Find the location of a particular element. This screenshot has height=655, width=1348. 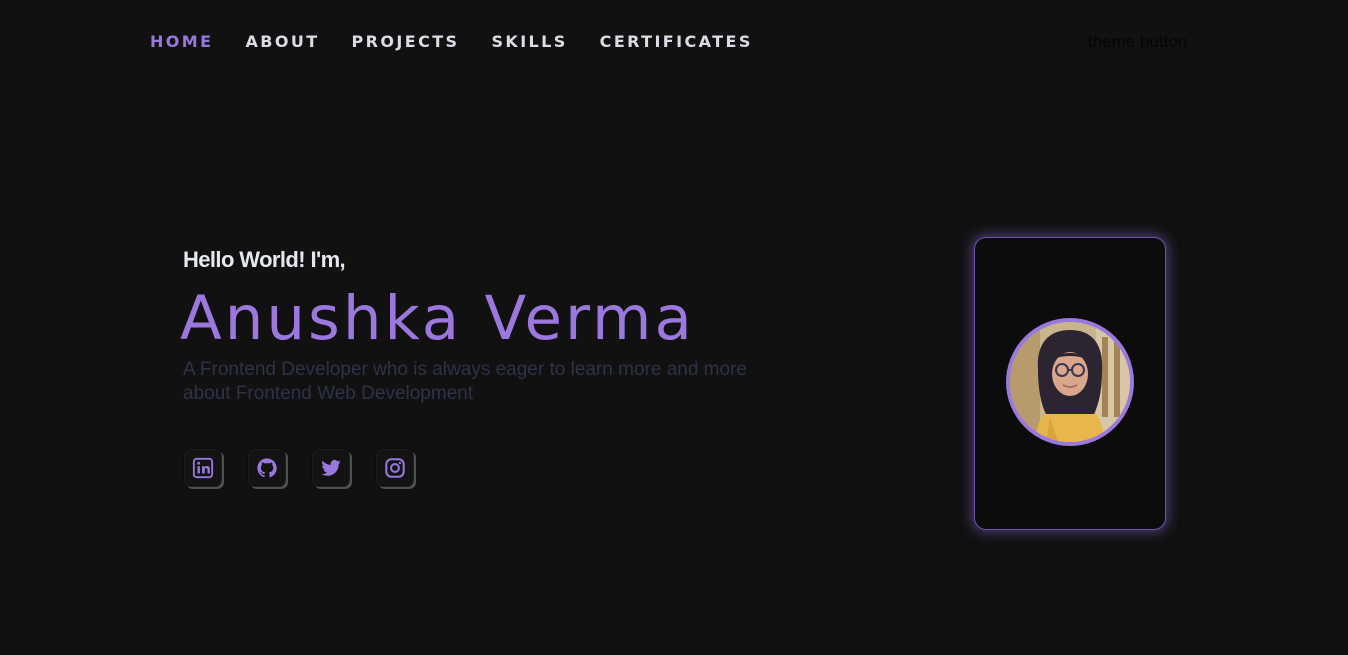

profile-card is located at coordinates (1070, 383).